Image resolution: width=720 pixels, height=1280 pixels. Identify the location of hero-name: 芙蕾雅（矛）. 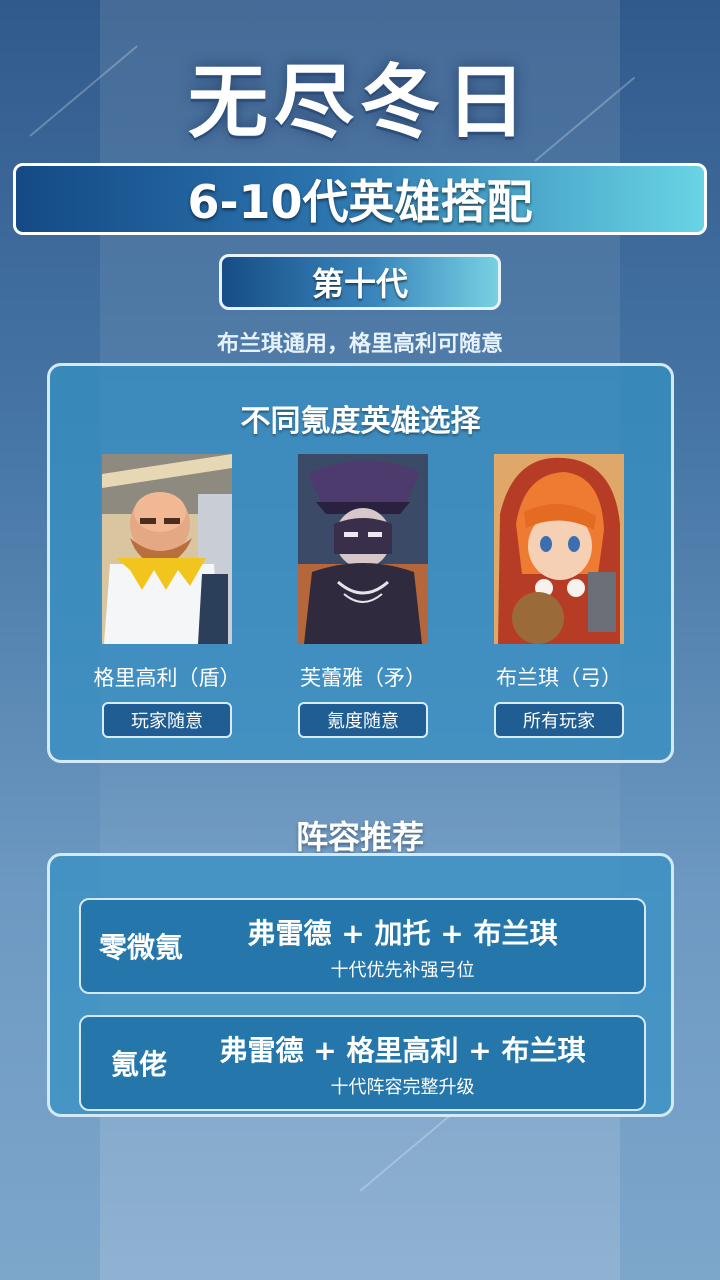
(363, 678).